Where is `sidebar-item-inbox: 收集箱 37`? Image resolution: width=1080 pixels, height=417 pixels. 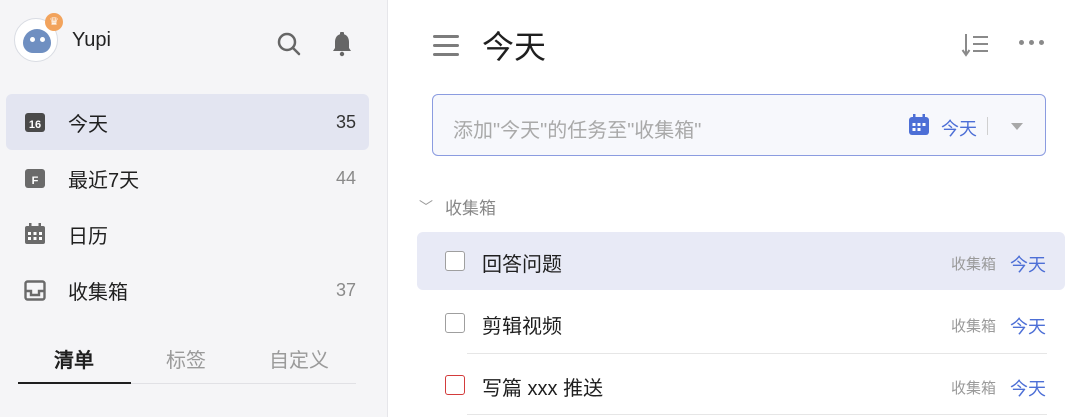 sidebar-item-inbox: 收集箱 37 is located at coordinates (187, 290).